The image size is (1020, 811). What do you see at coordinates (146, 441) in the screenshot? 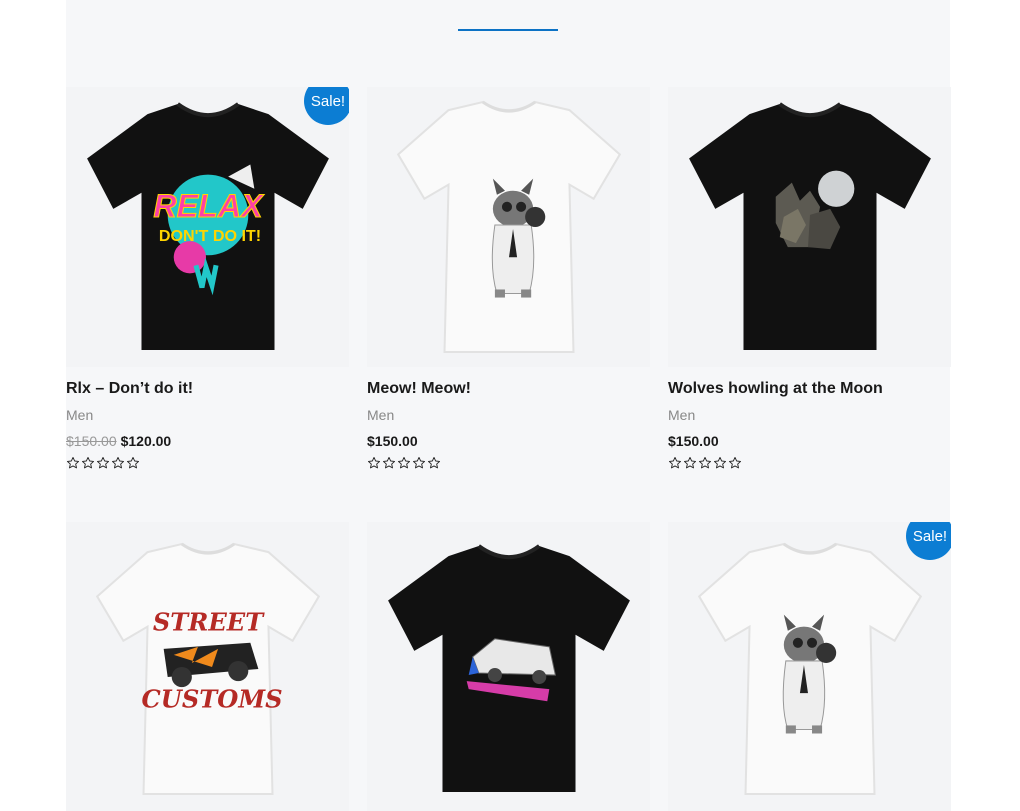
I see `sale-price: $120.00` at bounding box center [146, 441].